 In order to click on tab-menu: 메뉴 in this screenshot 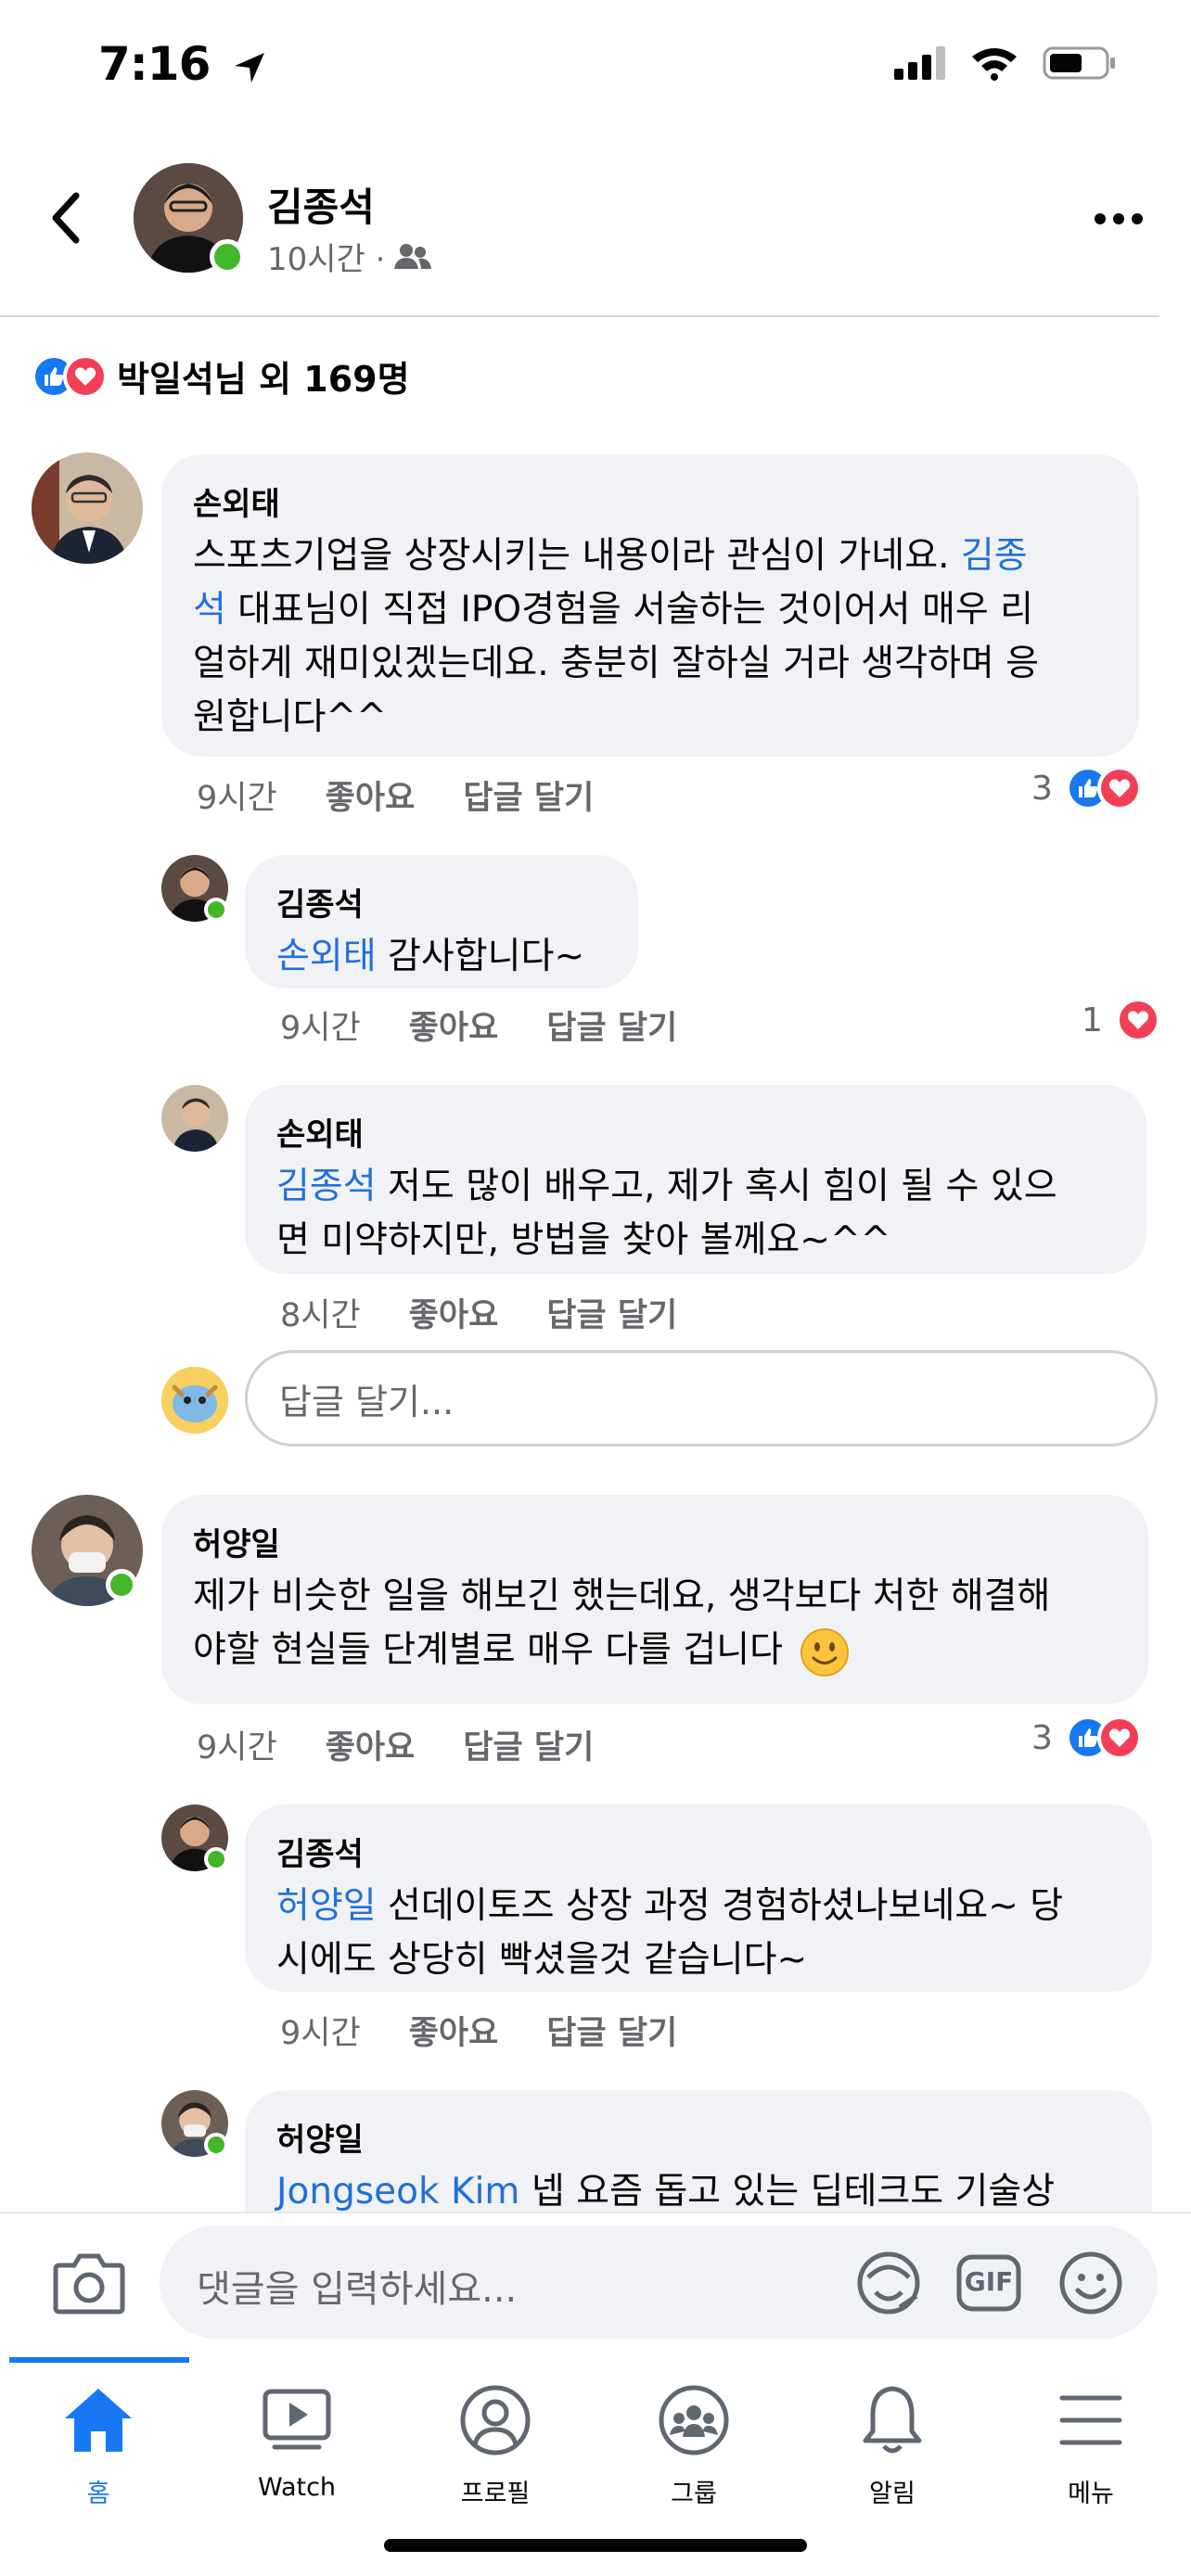, I will do `click(1091, 2444)`.